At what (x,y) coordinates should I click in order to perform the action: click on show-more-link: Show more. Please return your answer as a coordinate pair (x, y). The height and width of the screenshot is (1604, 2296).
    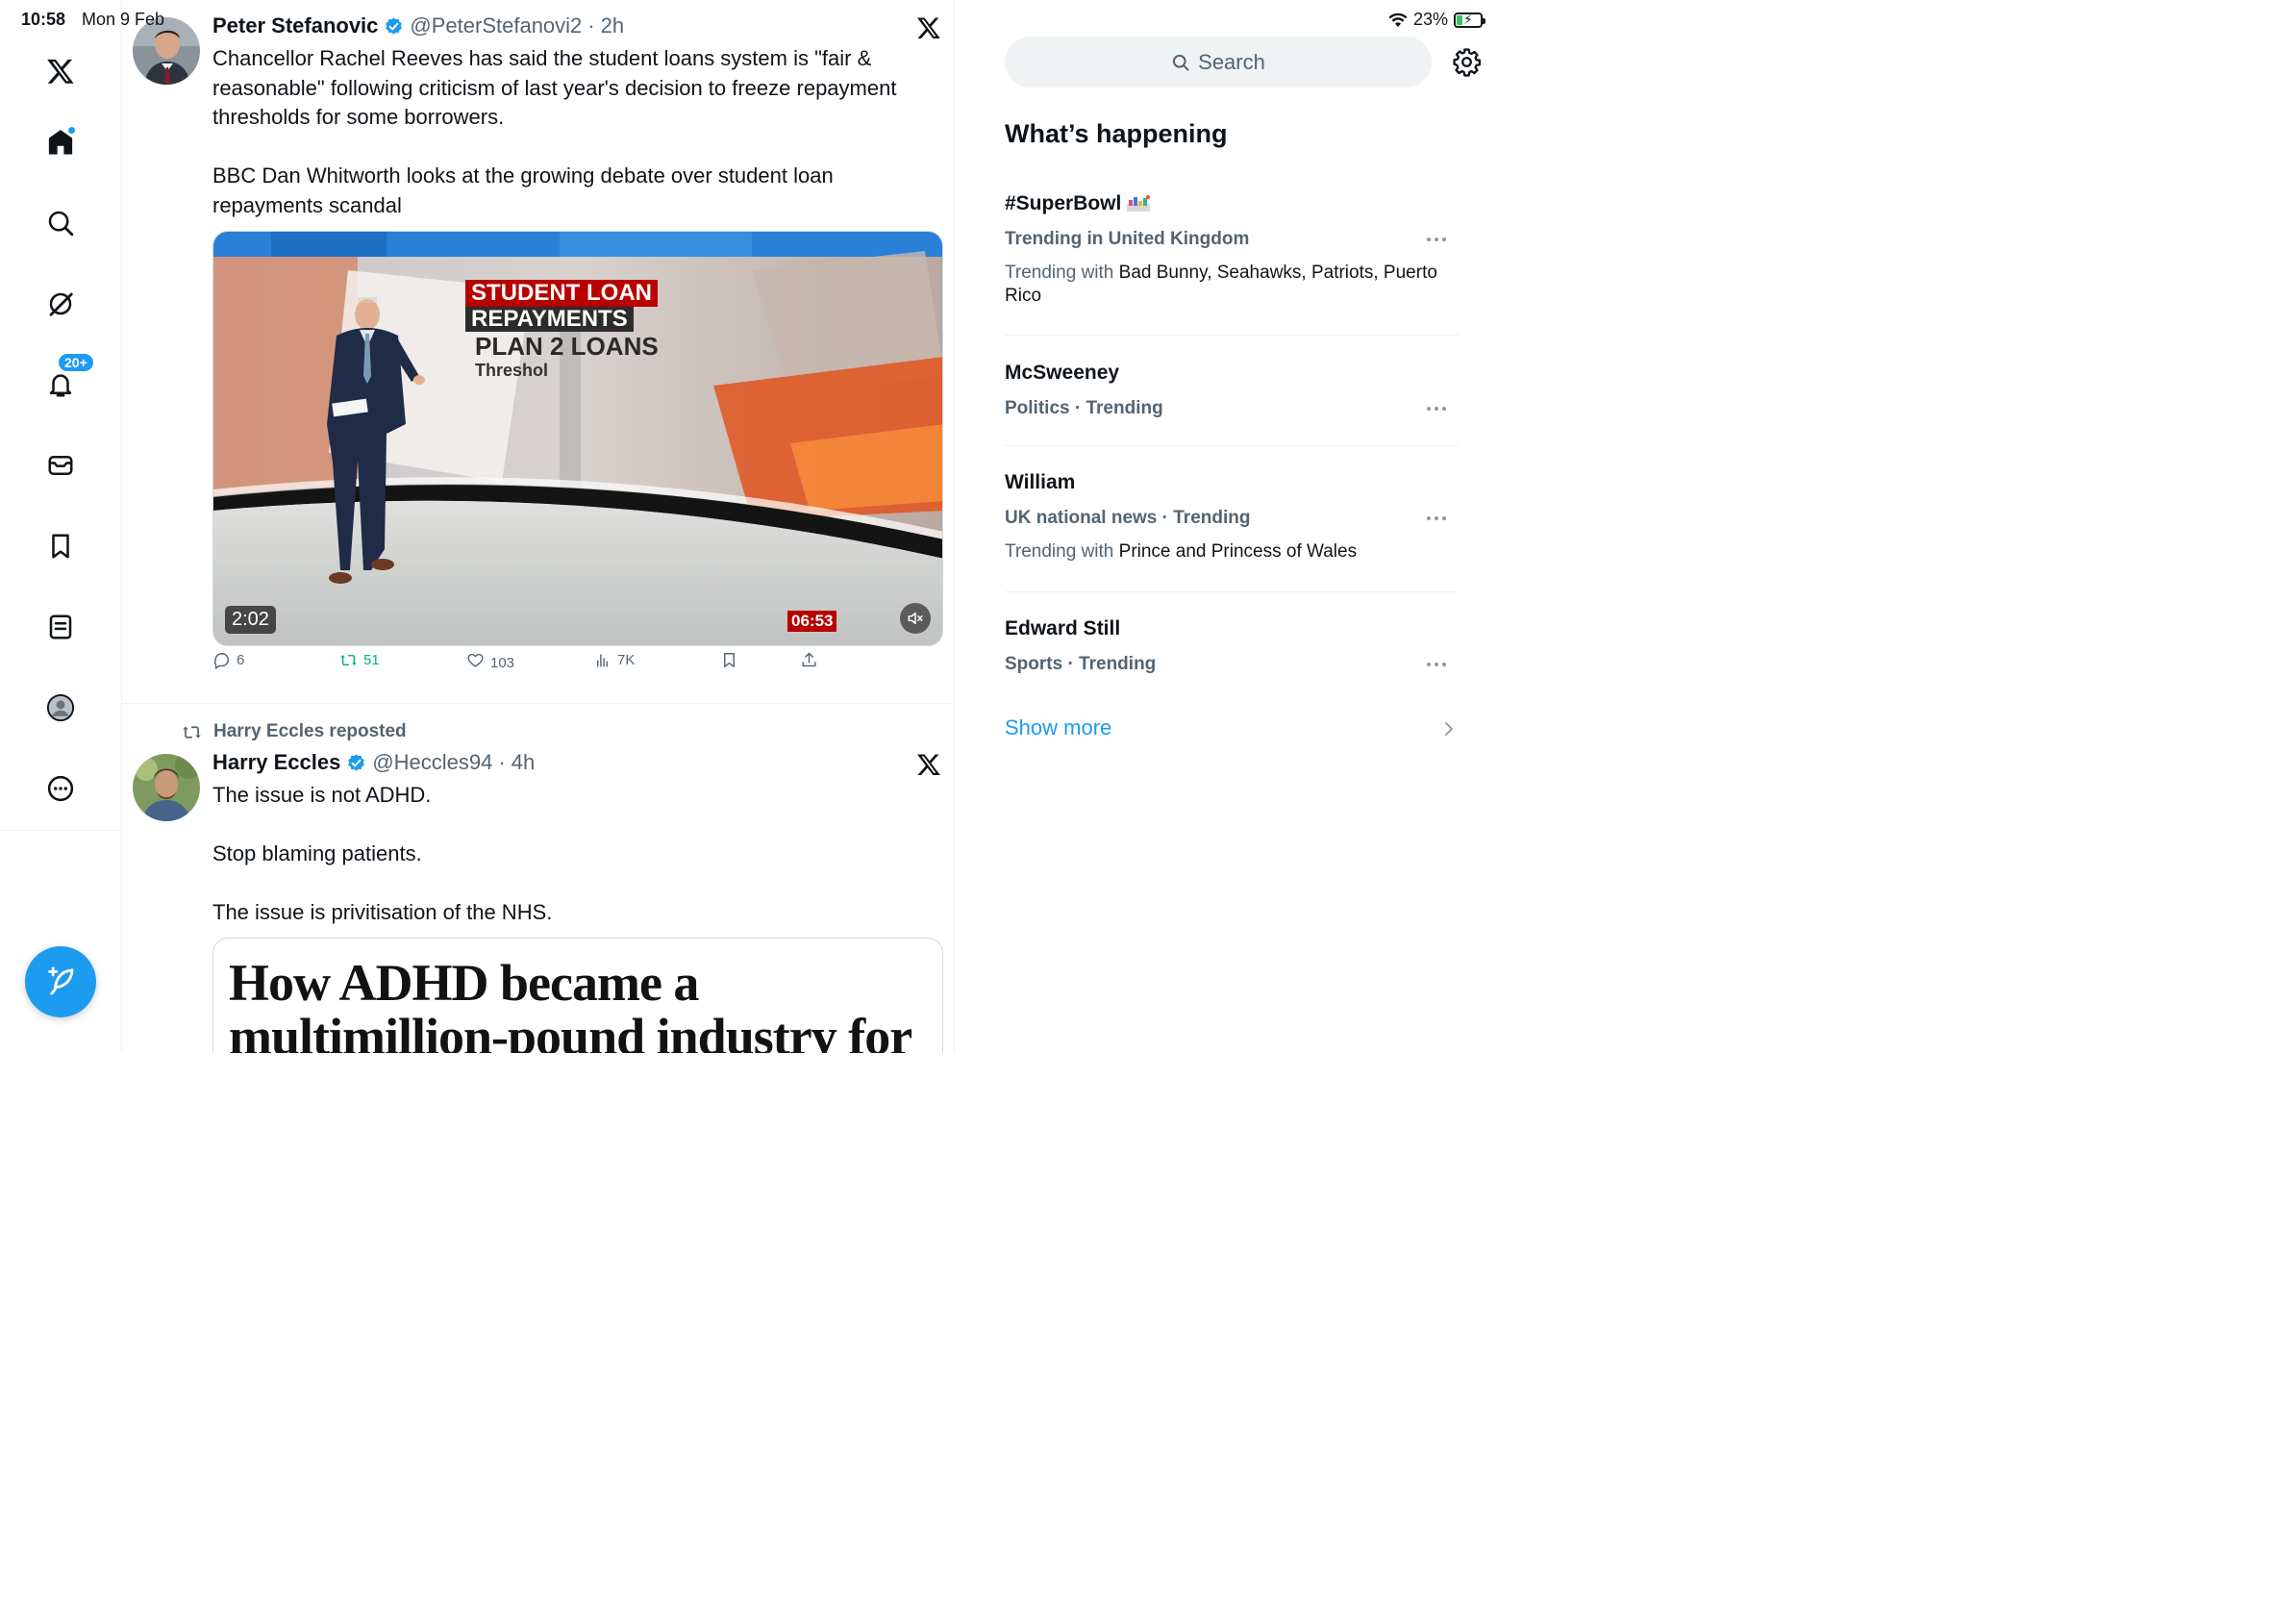
    Looking at the image, I should click on (1058, 727).